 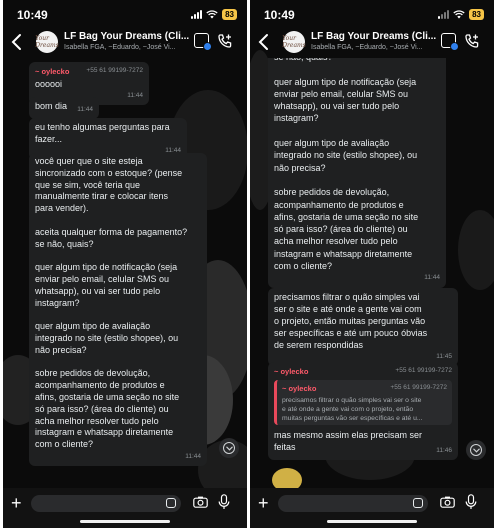 I want to click on message-time: 11:46, so click(x=444, y=450).